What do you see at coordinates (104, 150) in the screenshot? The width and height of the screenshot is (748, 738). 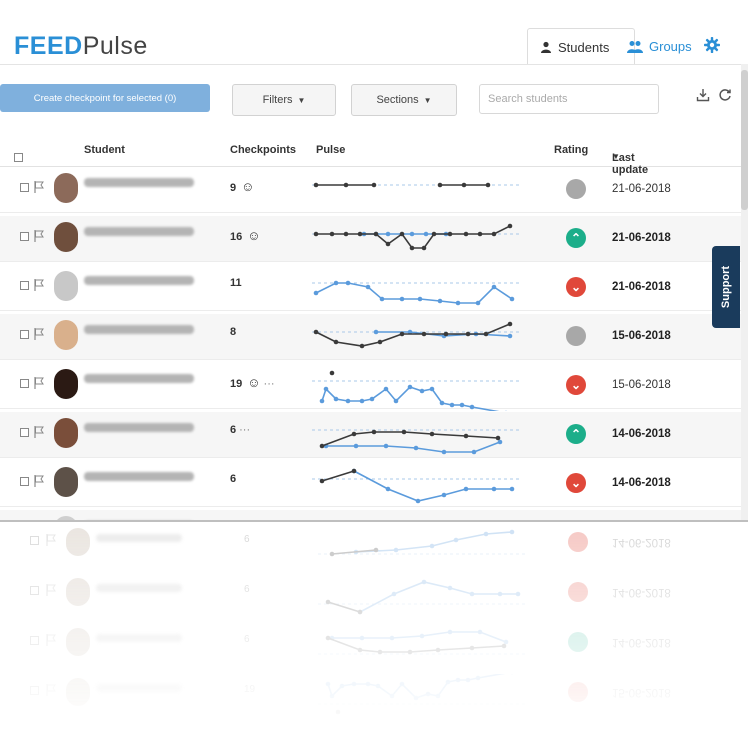 I see `col-student: Student` at bounding box center [104, 150].